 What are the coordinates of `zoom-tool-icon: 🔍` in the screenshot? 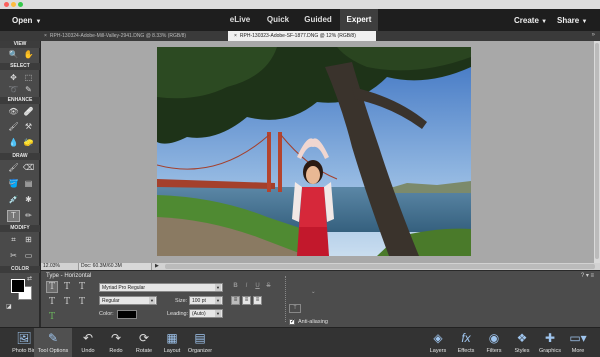 It's located at (13, 55).